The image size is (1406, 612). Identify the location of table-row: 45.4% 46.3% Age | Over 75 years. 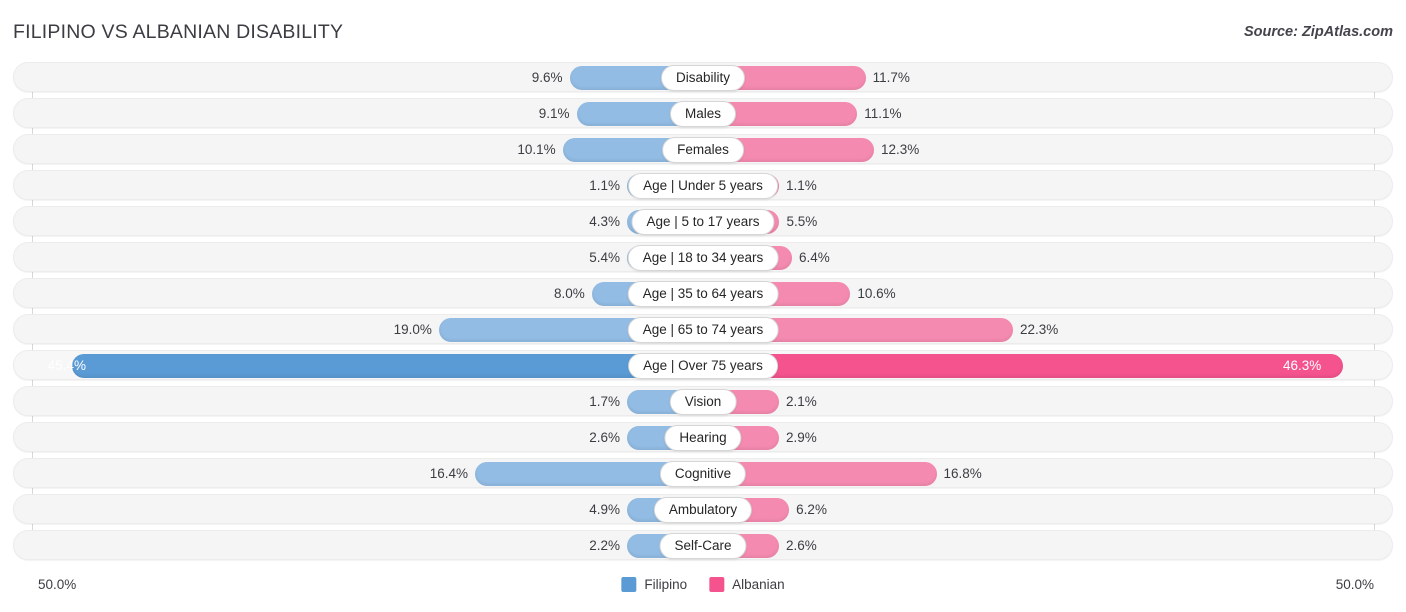
(703, 365).